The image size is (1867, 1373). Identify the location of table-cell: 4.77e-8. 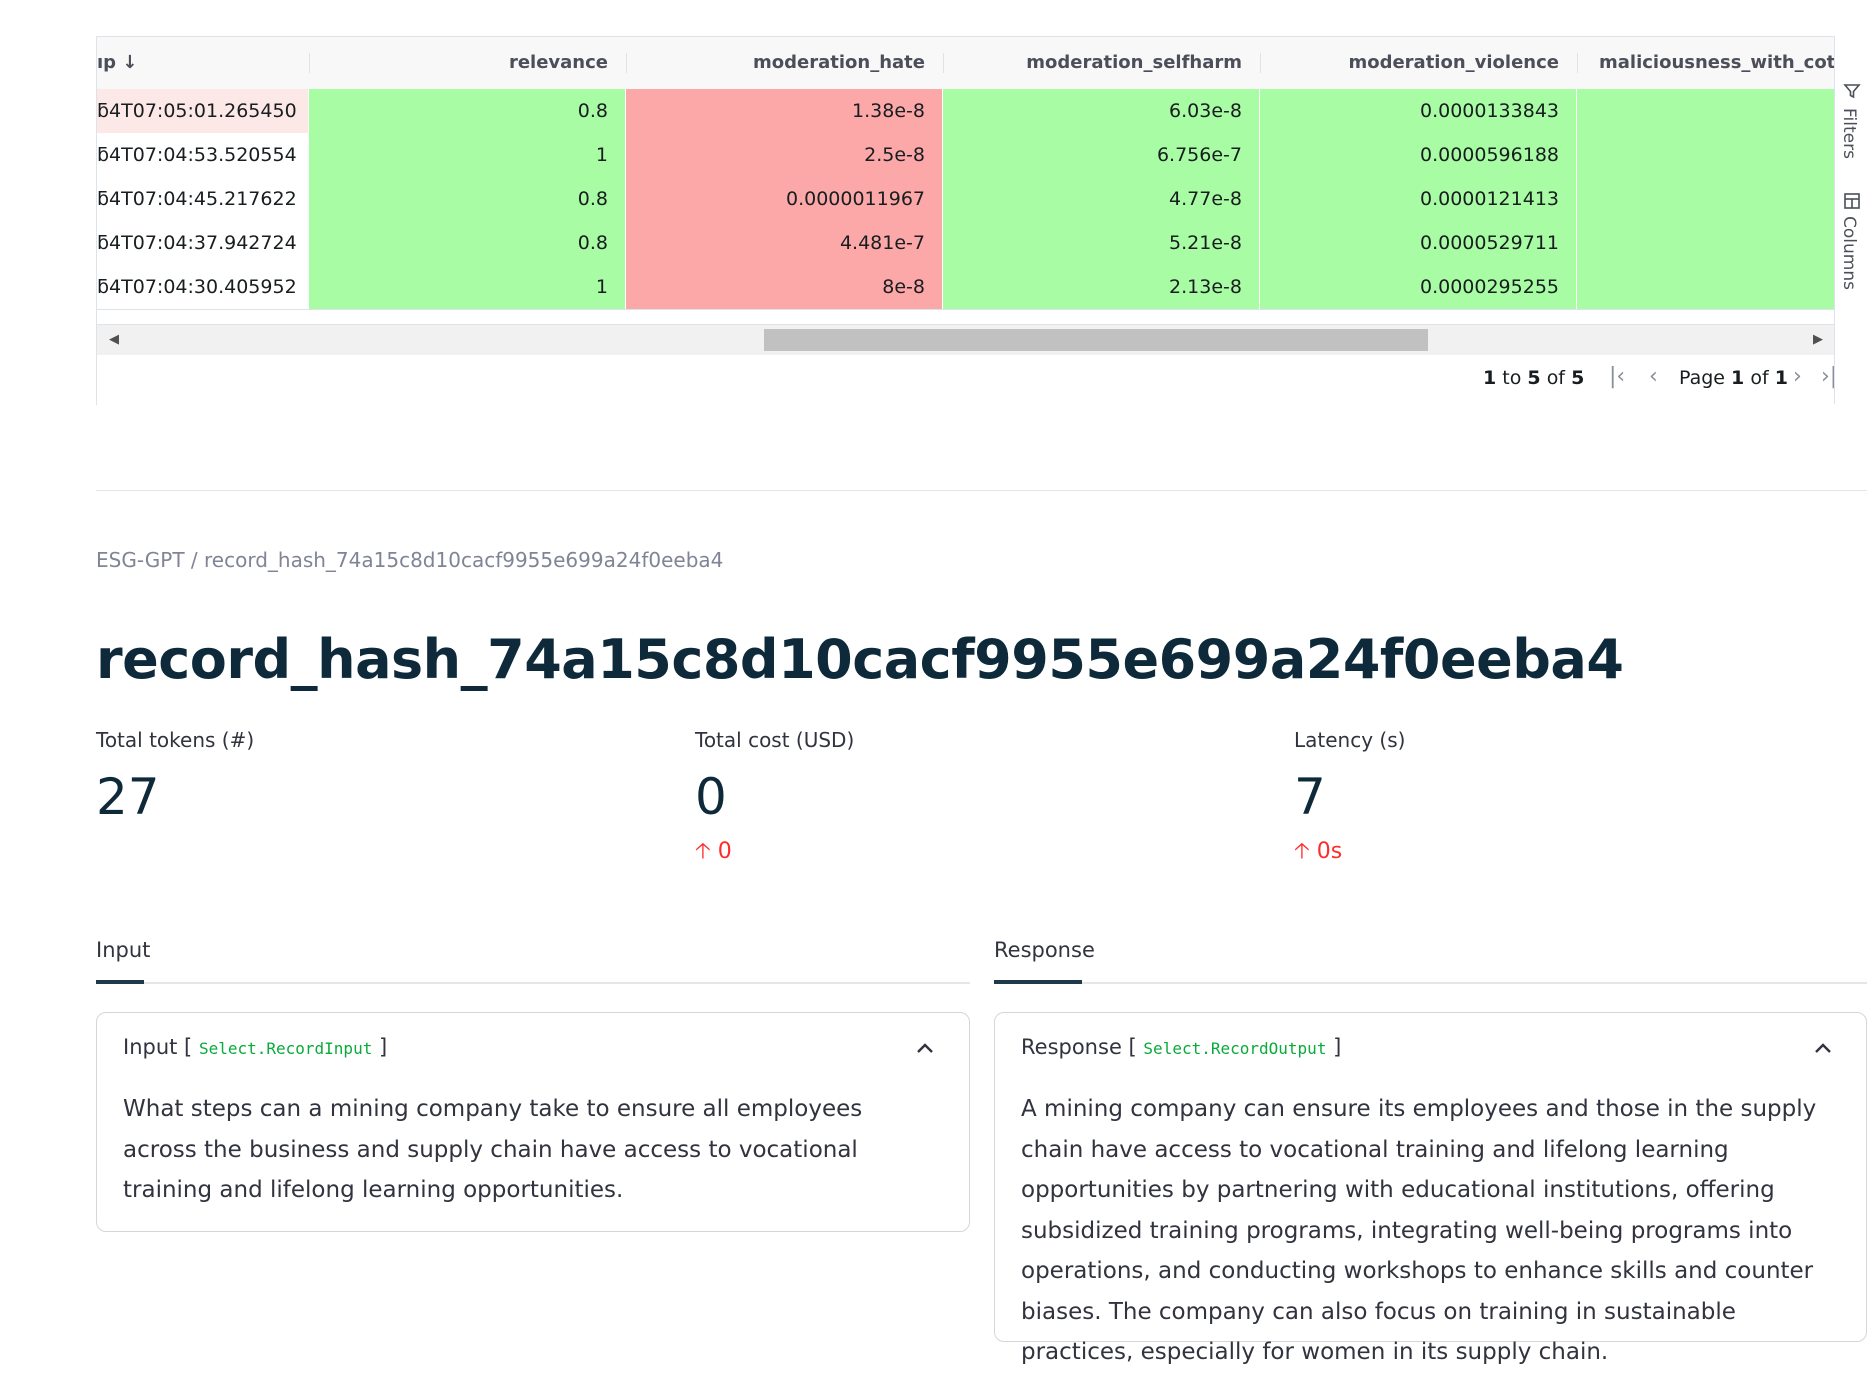
(1101, 199).